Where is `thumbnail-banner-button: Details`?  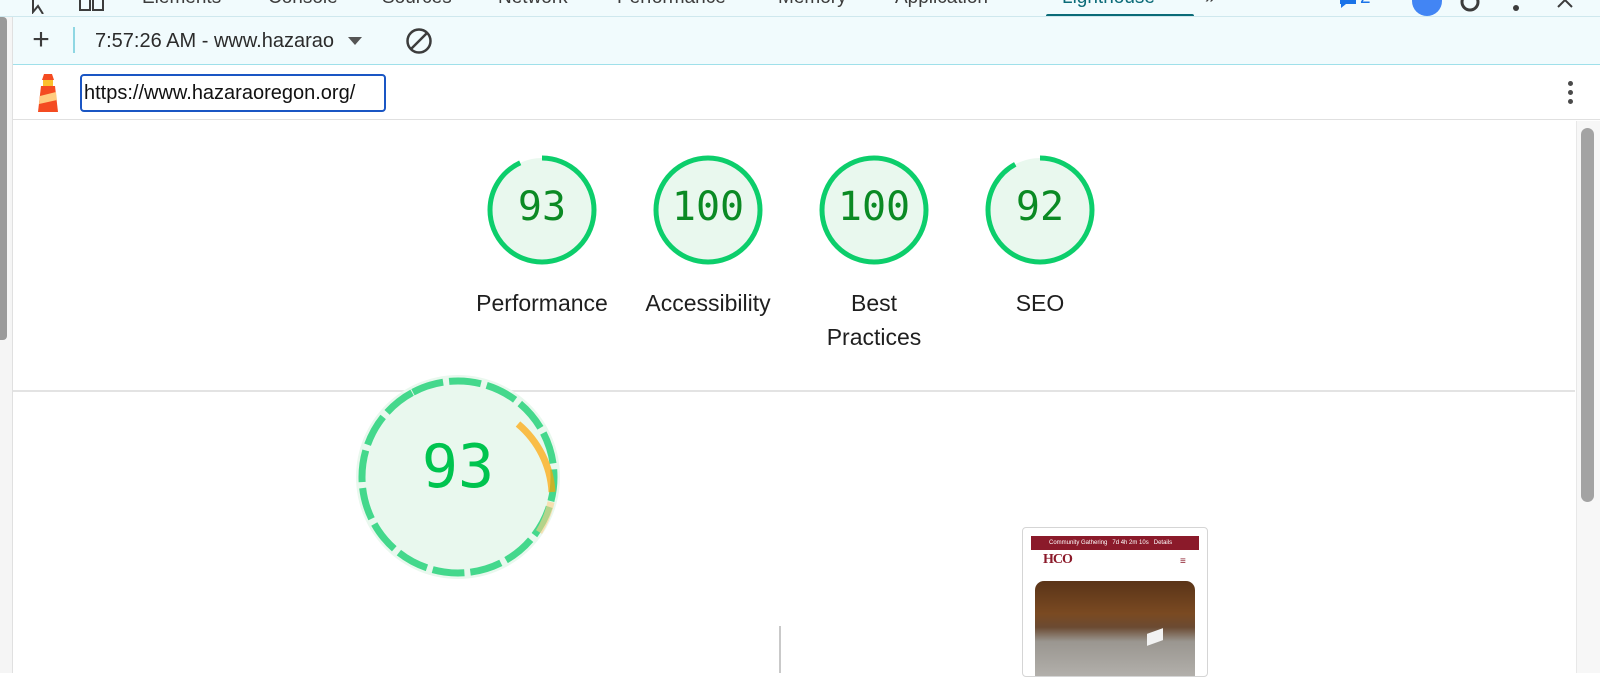 thumbnail-banner-button: Details is located at coordinates (1163, 543).